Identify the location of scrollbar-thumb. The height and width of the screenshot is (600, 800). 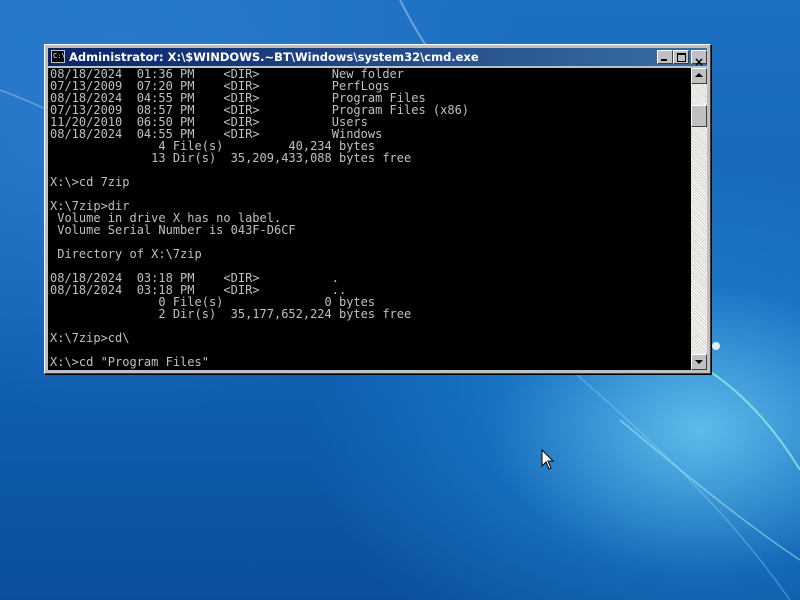
(699, 116).